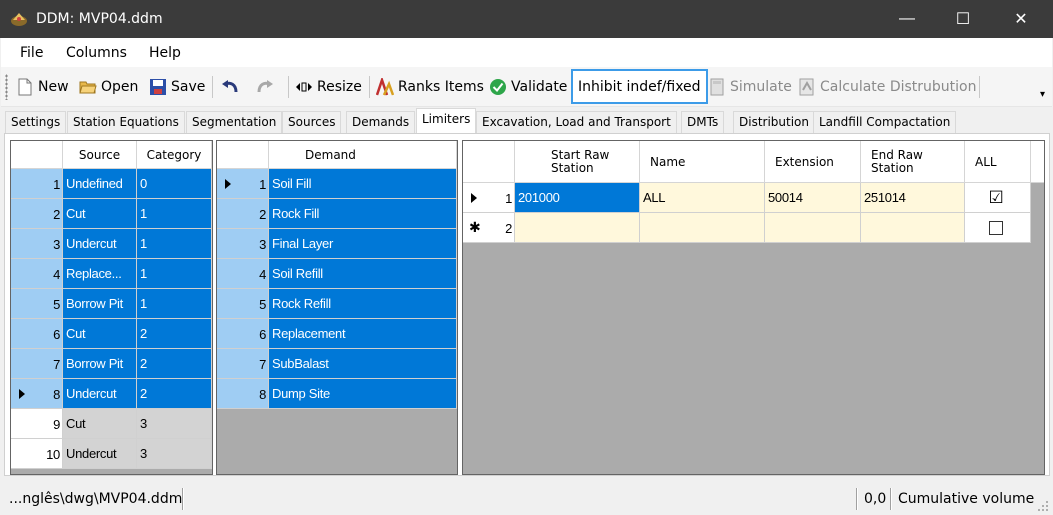 The height and width of the screenshot is (515, 1053). I want to click on name-cell, so click(702, 228).